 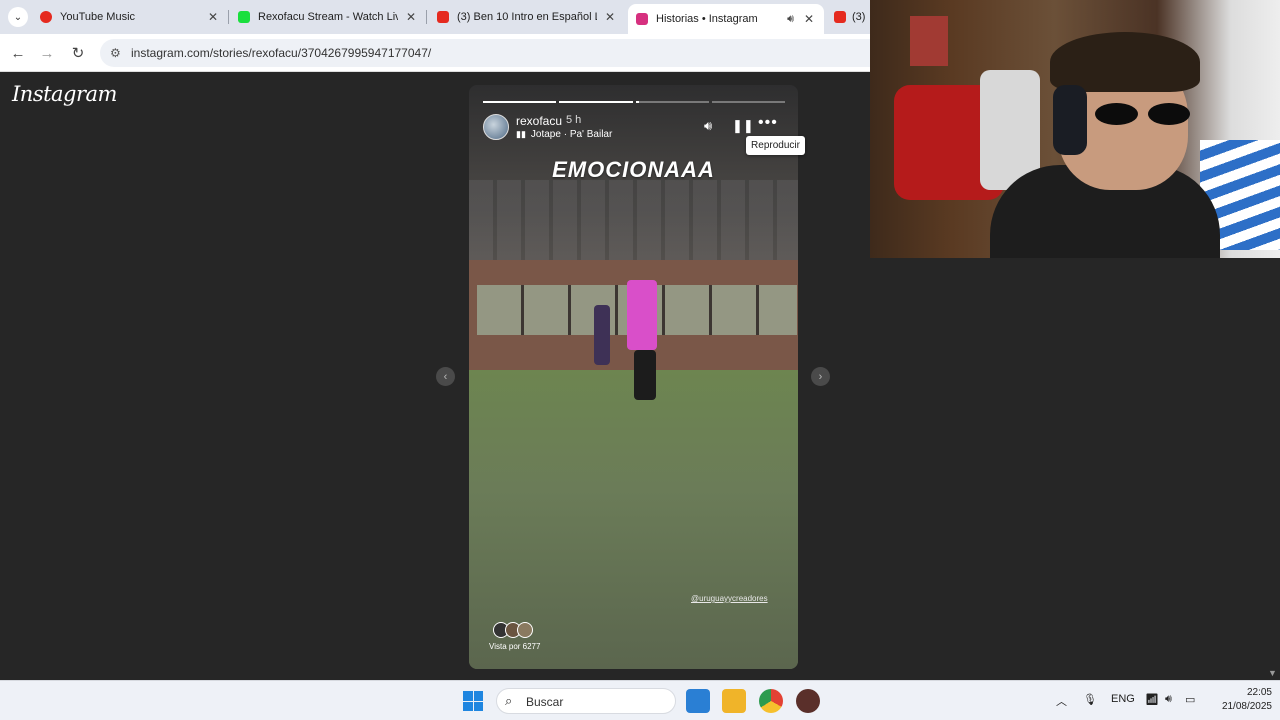 I want to click on volume-icon: 🔊︎, so click(x=1168, y=699).